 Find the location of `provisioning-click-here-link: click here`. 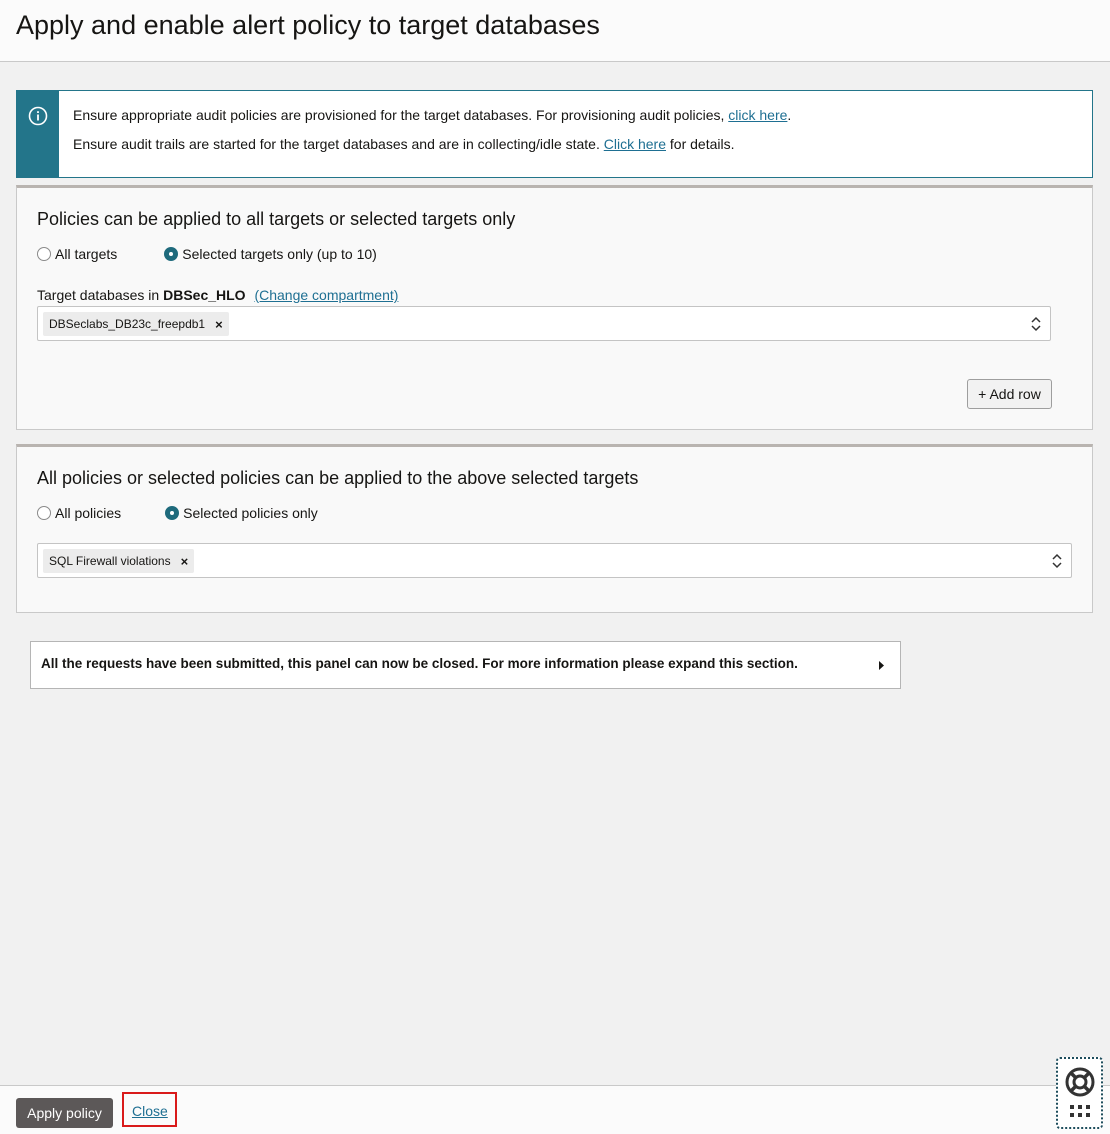

provisioning-click-here-link: click here is located at coordinates (757, 115).